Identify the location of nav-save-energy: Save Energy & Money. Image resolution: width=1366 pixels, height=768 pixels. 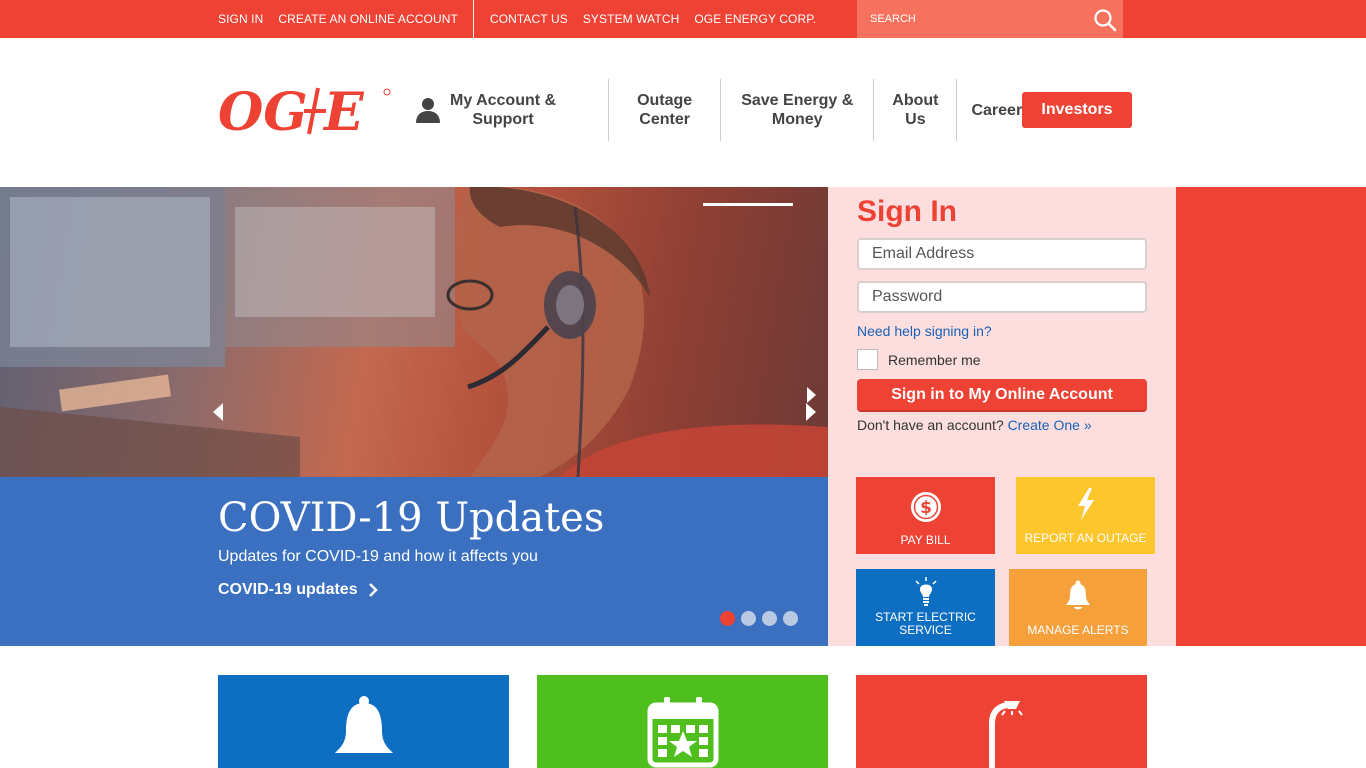
(797, 110).